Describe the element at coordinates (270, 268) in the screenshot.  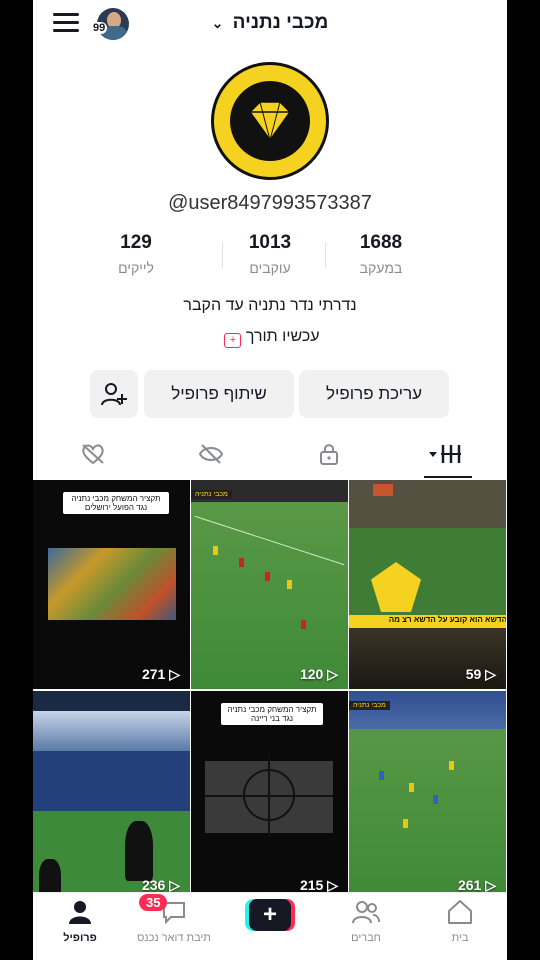
I see `followers-label: עוקבים` at that location.